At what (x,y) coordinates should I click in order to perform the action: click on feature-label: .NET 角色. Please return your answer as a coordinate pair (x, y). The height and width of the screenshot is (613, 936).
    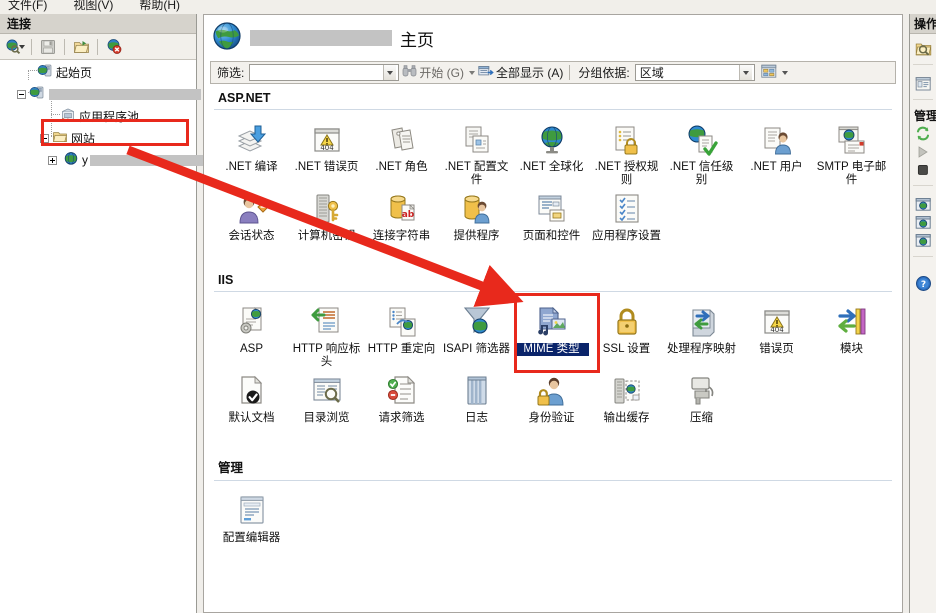
    Looking at the image, I should click on (401, 167).